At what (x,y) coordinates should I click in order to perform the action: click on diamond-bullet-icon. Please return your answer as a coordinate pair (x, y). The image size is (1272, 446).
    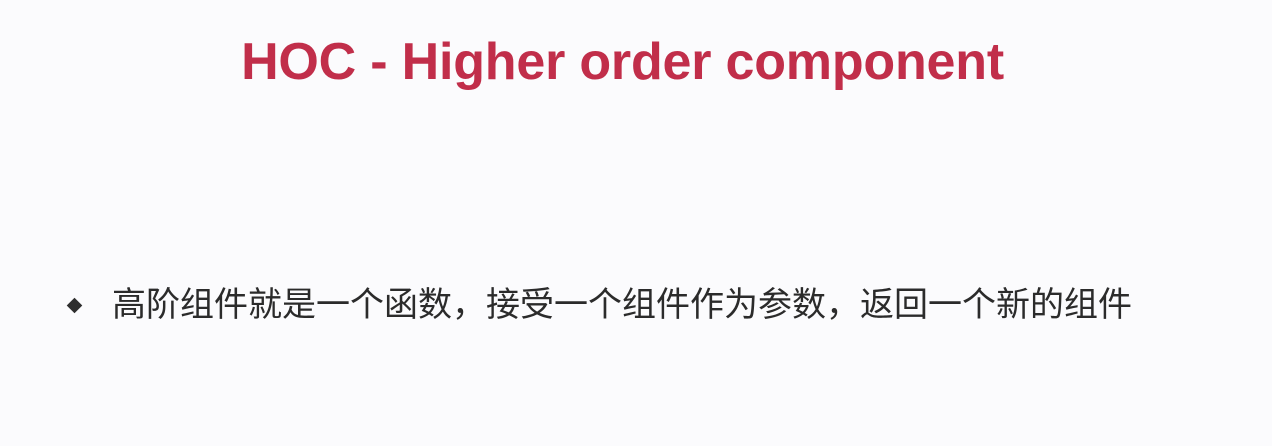
    Looking at the image, I should click on (74, 305).